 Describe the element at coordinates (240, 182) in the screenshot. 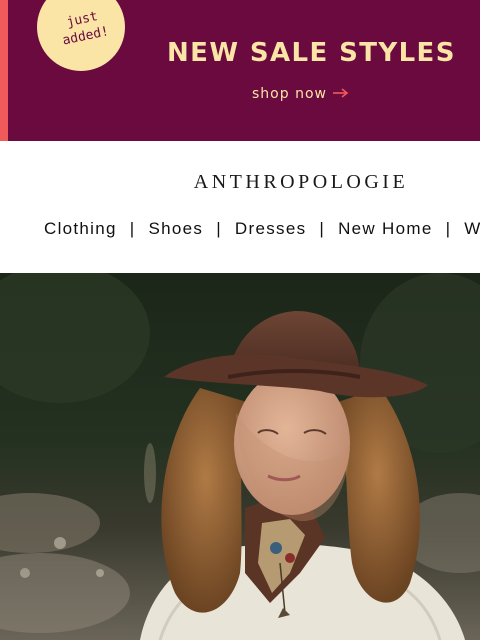

I see `anthropologie-logo: ANTHROPOLOGIE` at that location.